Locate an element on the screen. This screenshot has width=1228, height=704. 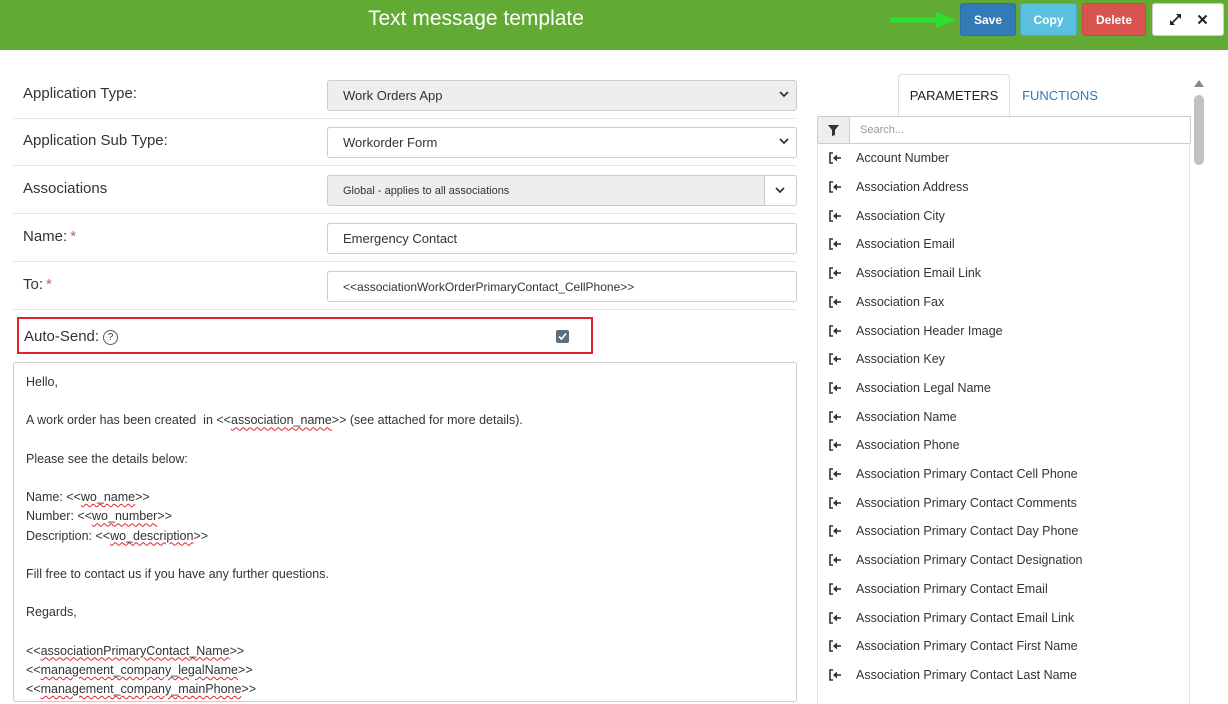
parameter-item: Association Primary Contact Designation is located at coordinates (1004, 560).